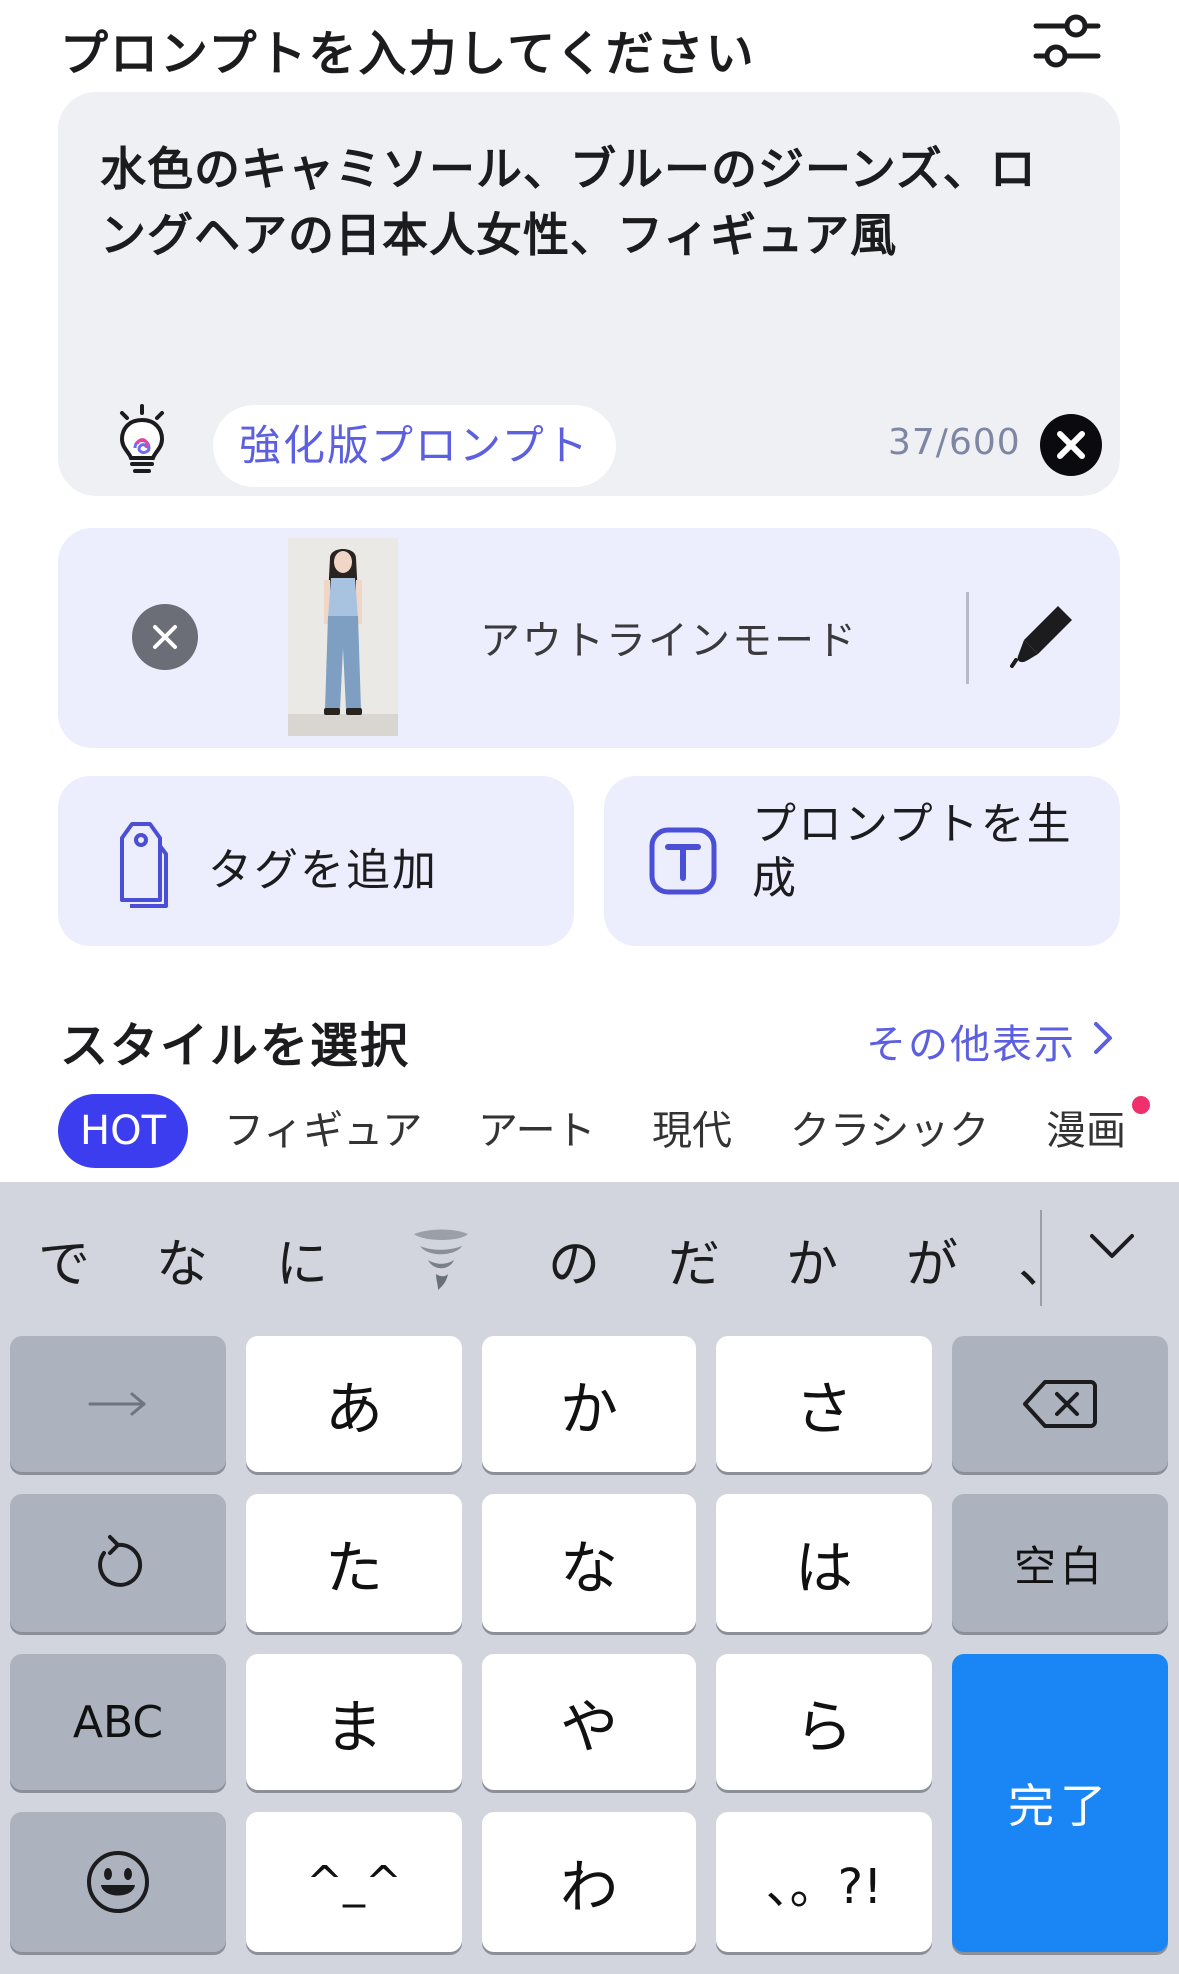  What do you see at coordinates (142, 440) in the screenshot?
I see `lightbulb-icon` at bounding box center [142, 440].